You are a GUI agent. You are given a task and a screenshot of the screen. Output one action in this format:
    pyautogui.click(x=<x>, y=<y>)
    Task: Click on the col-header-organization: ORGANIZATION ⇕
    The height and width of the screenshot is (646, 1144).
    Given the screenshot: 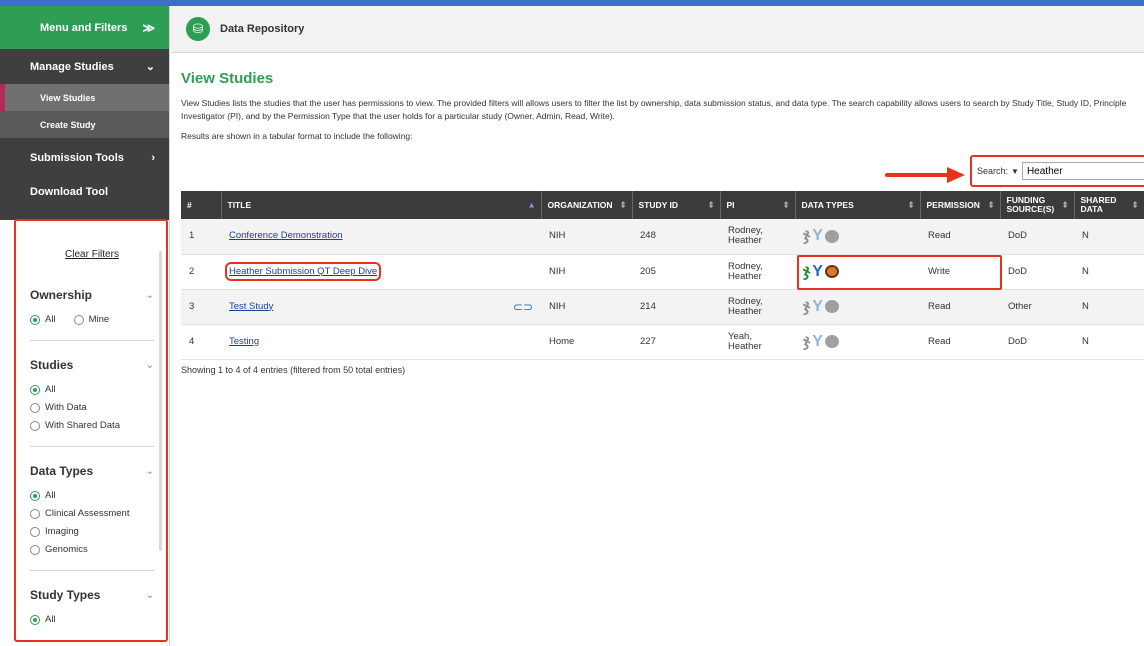 What is the action you would take?
    pyautogui.click(x=587, y=205)
    